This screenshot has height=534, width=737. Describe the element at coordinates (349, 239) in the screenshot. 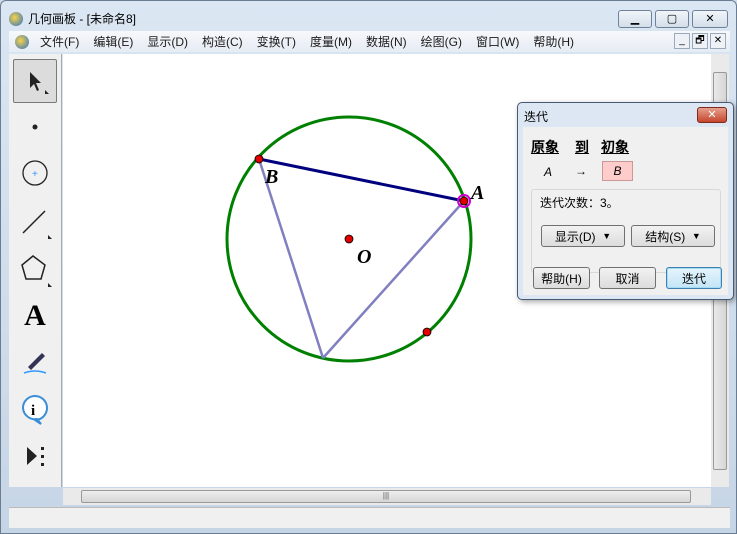

I see `point-o` at that location.